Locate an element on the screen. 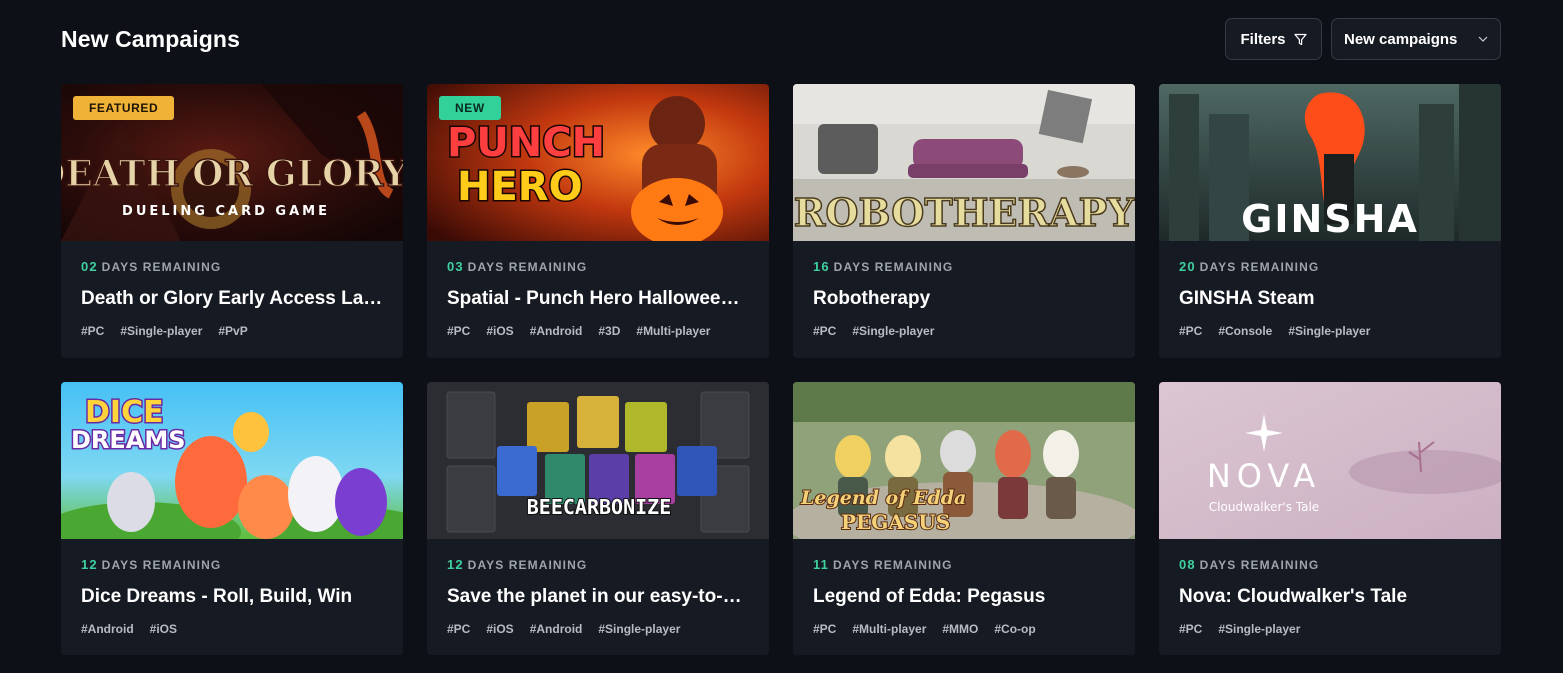 This screenshot has height=673, width=1563. tag-list: #PC #Multi-player #MMO #Co-op is located at coordinates (964, 629).